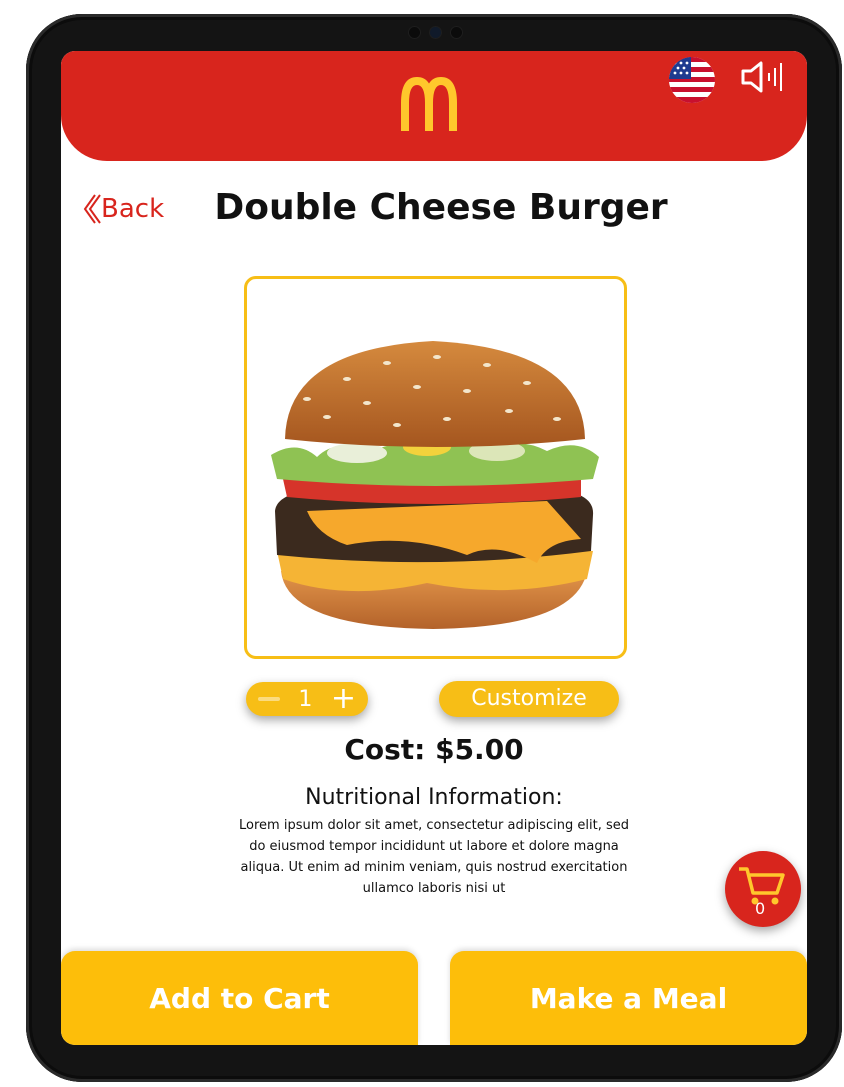 Image resolution: width=844 pixels, height=1087 pixels. Describe the element at coordinates (628, 998) in the screenshot. I see `make-a-meal-button: Make a Meal` at that location.